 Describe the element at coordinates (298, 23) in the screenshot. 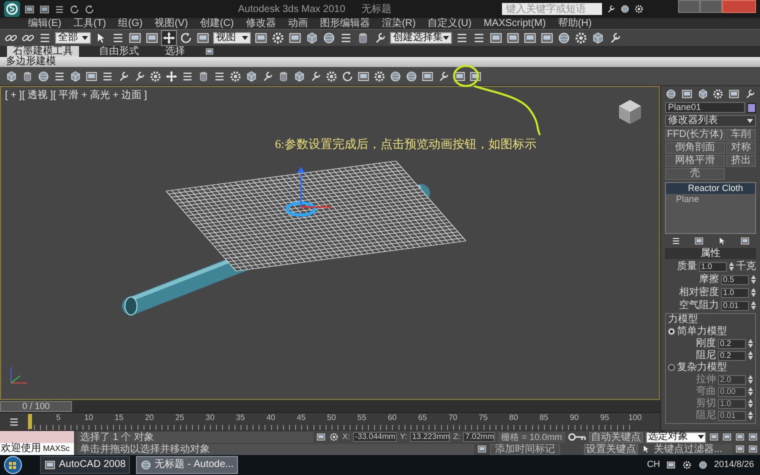

I see `menu-item: 动画` at that location.